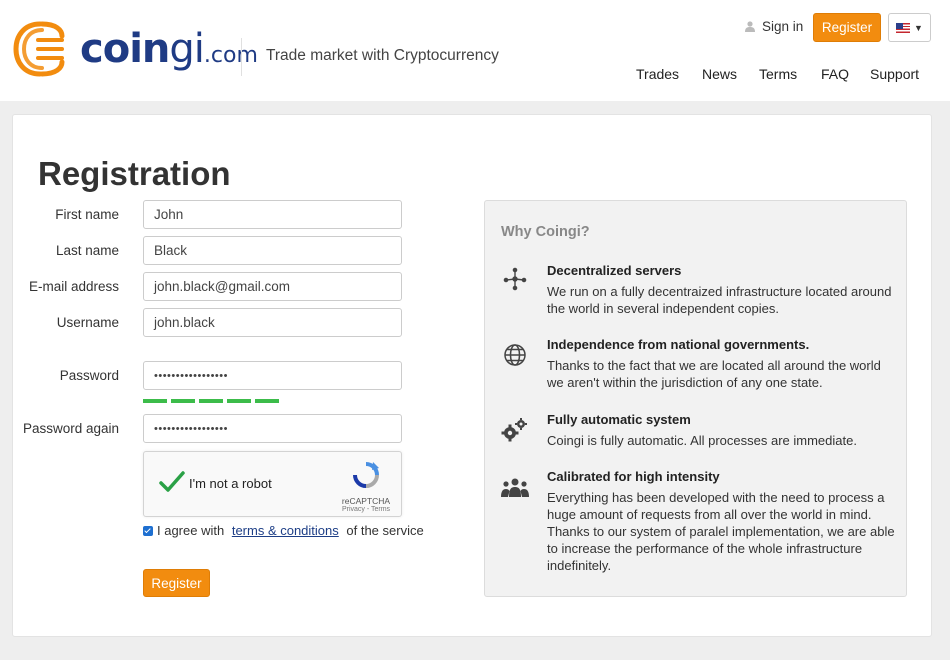 This screenshot has height=660, width=950. What do you see at coordinates (87, 322) in the screenshot?
I see `username-label: Username` at bounding box center [87, 322].